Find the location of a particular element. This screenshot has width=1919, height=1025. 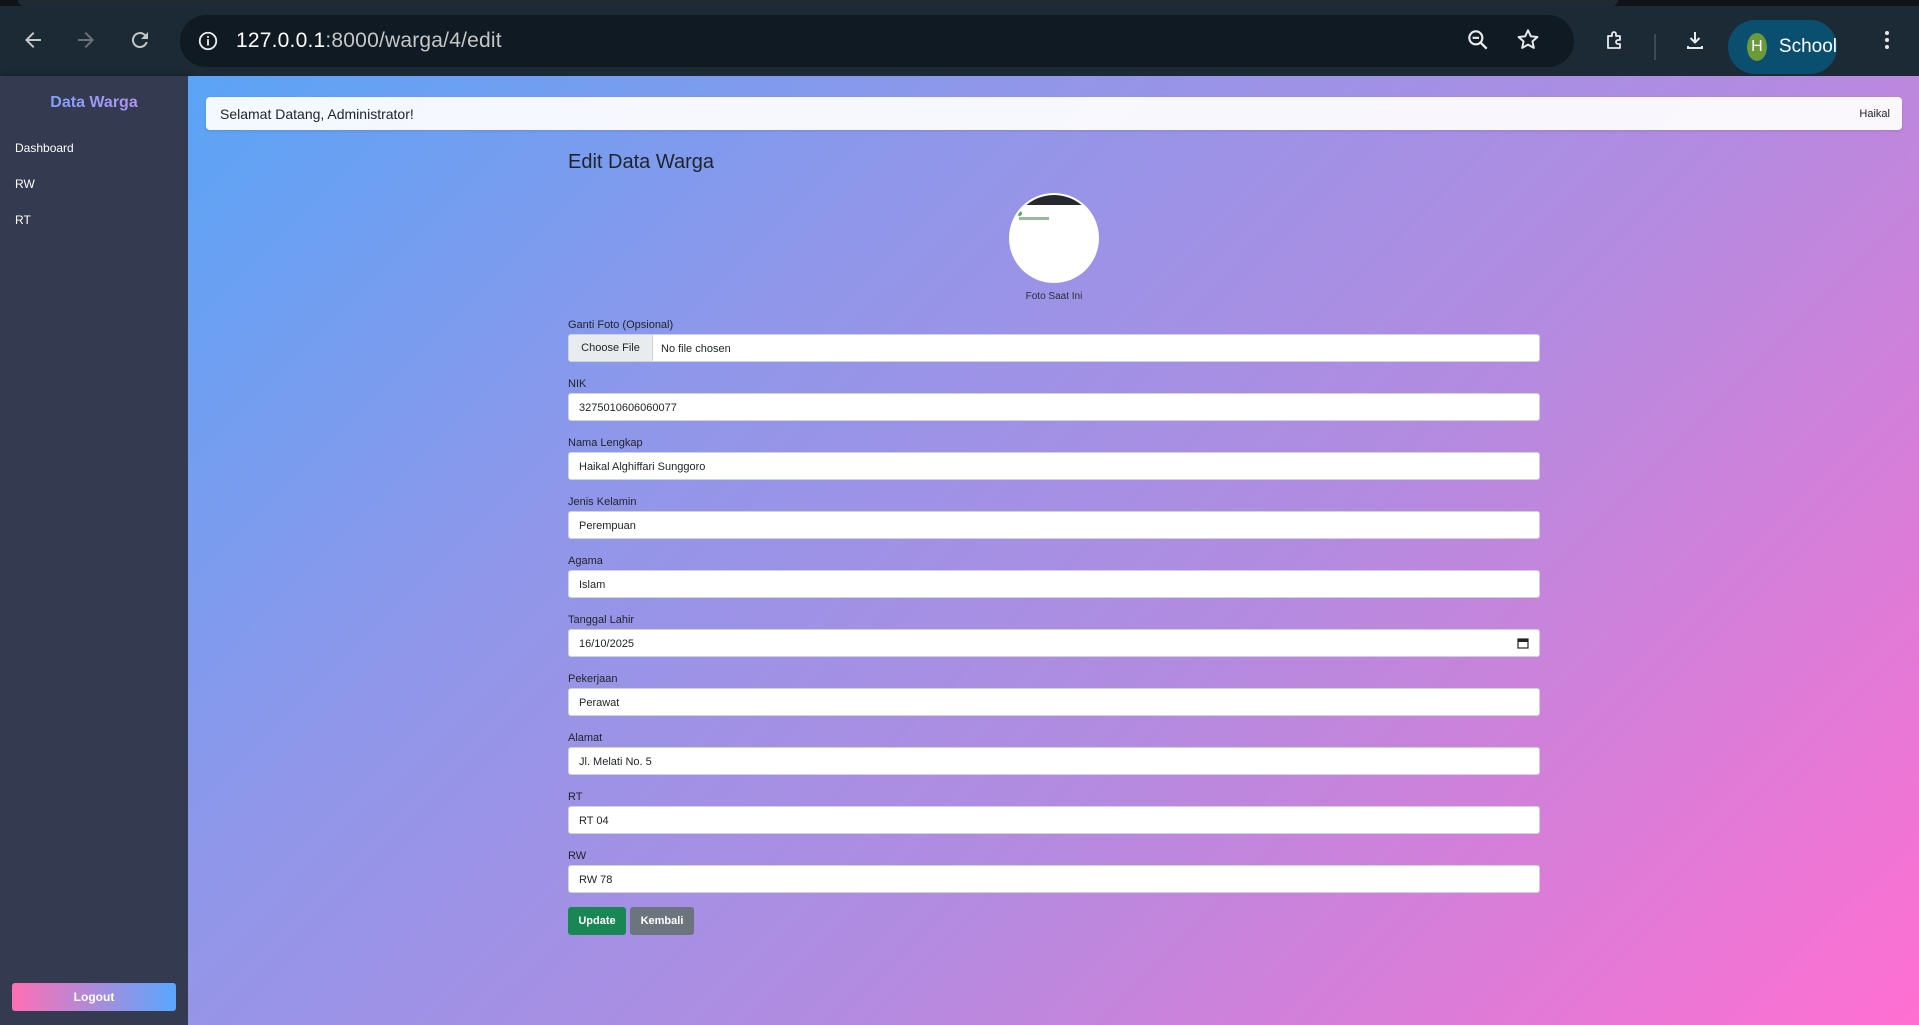

agama-field: Islam is located at coordinates (1054, 584).